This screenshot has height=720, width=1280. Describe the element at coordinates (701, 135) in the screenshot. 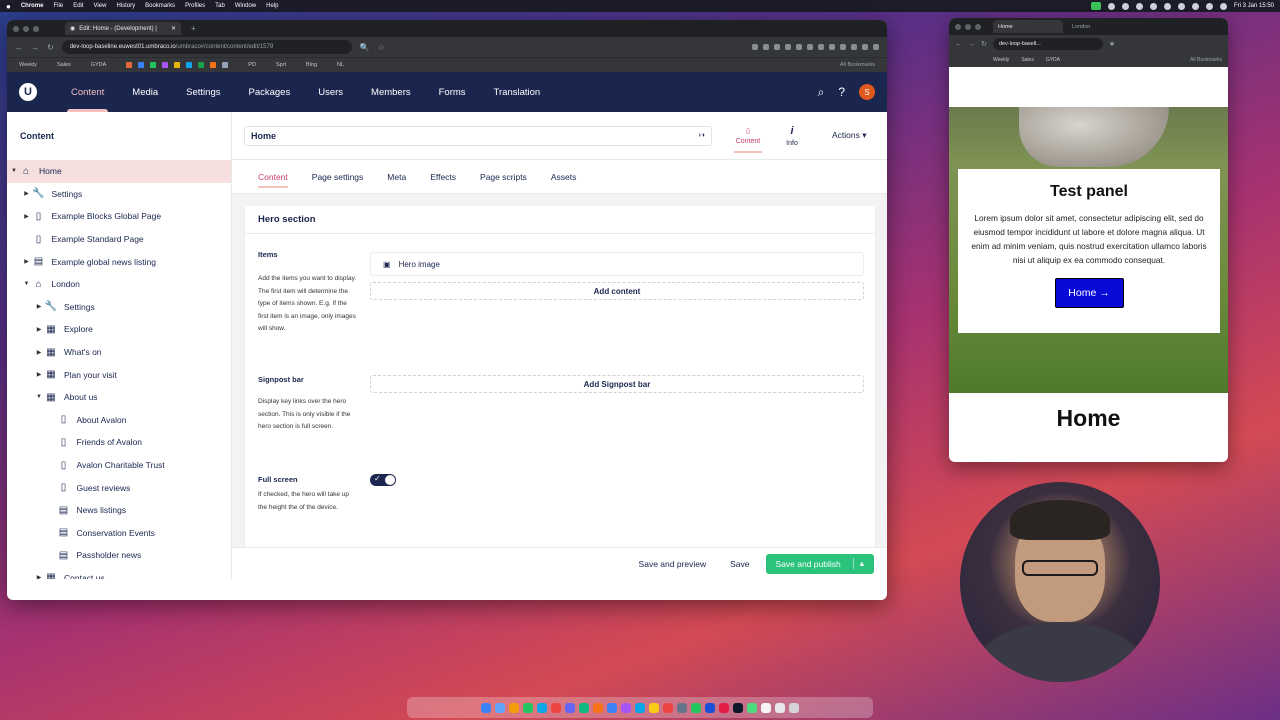

I see `culture-toggle-icon: ›◑` at that location.